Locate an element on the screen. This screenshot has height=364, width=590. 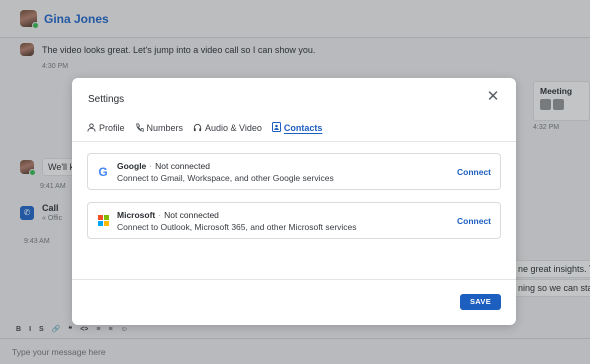
tab-numbers: Numbers is located at coordinates (159, 128).